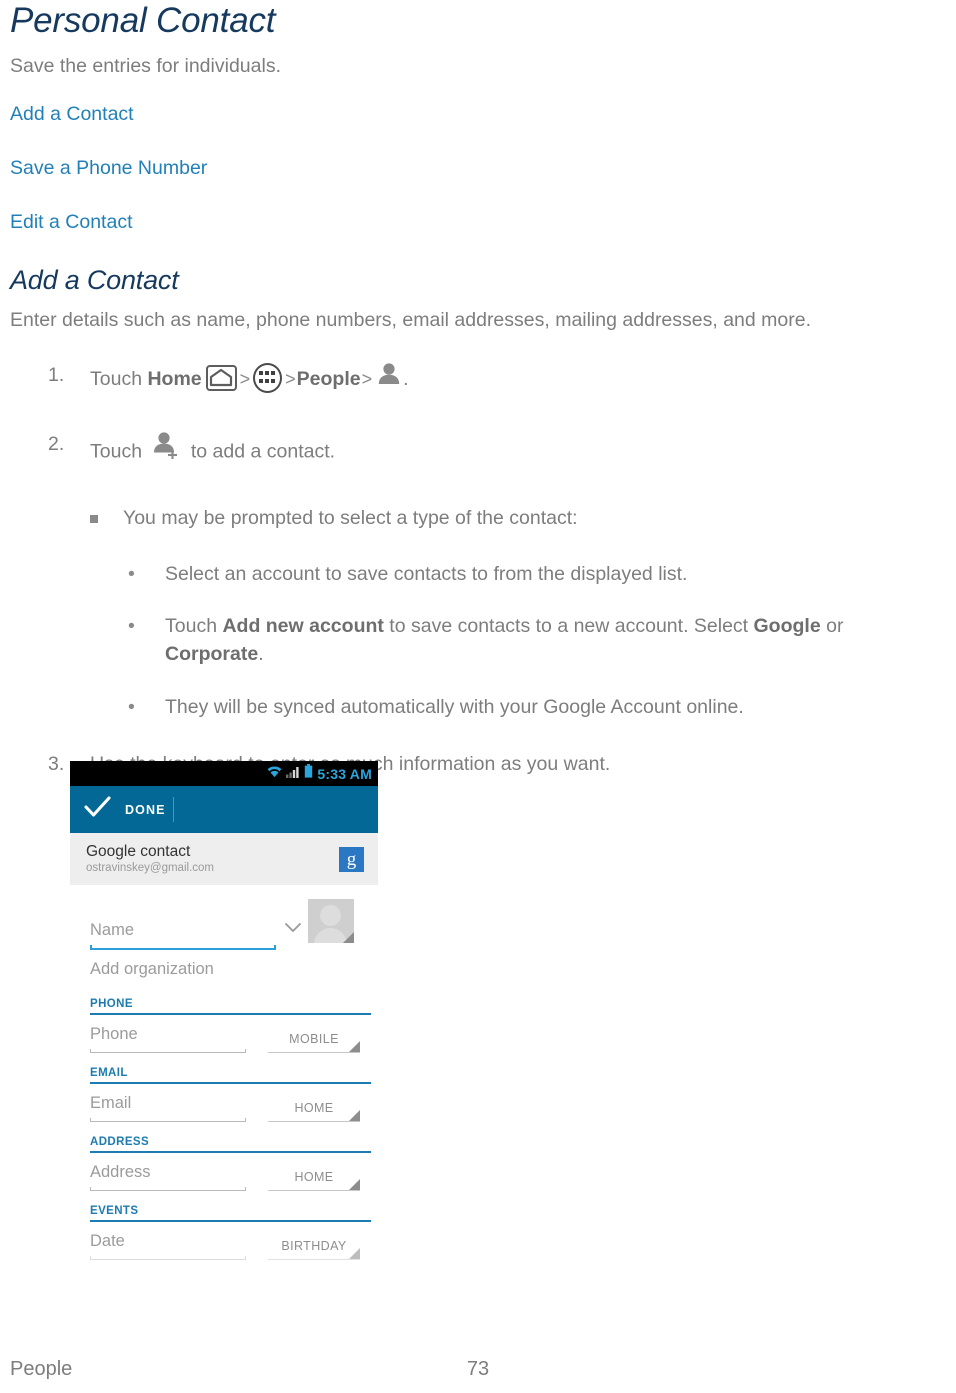 The height and width of the screenshot is (1393, 956). What do you see at coordinates (308, 773) in the screenshot?
I see `battery-icon` at bounding box center [308, 773].